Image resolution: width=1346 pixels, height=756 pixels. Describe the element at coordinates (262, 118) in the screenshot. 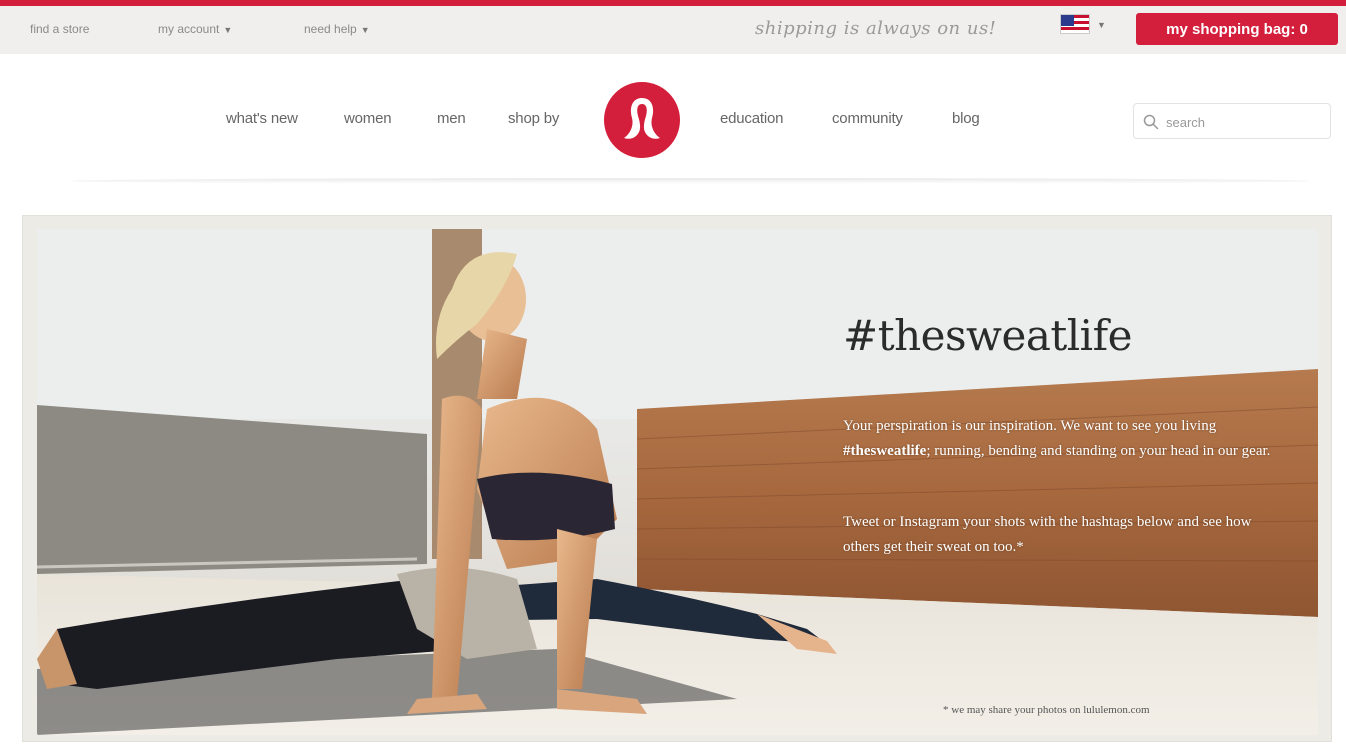

I see `nav-whats-new: what's new` at that location.